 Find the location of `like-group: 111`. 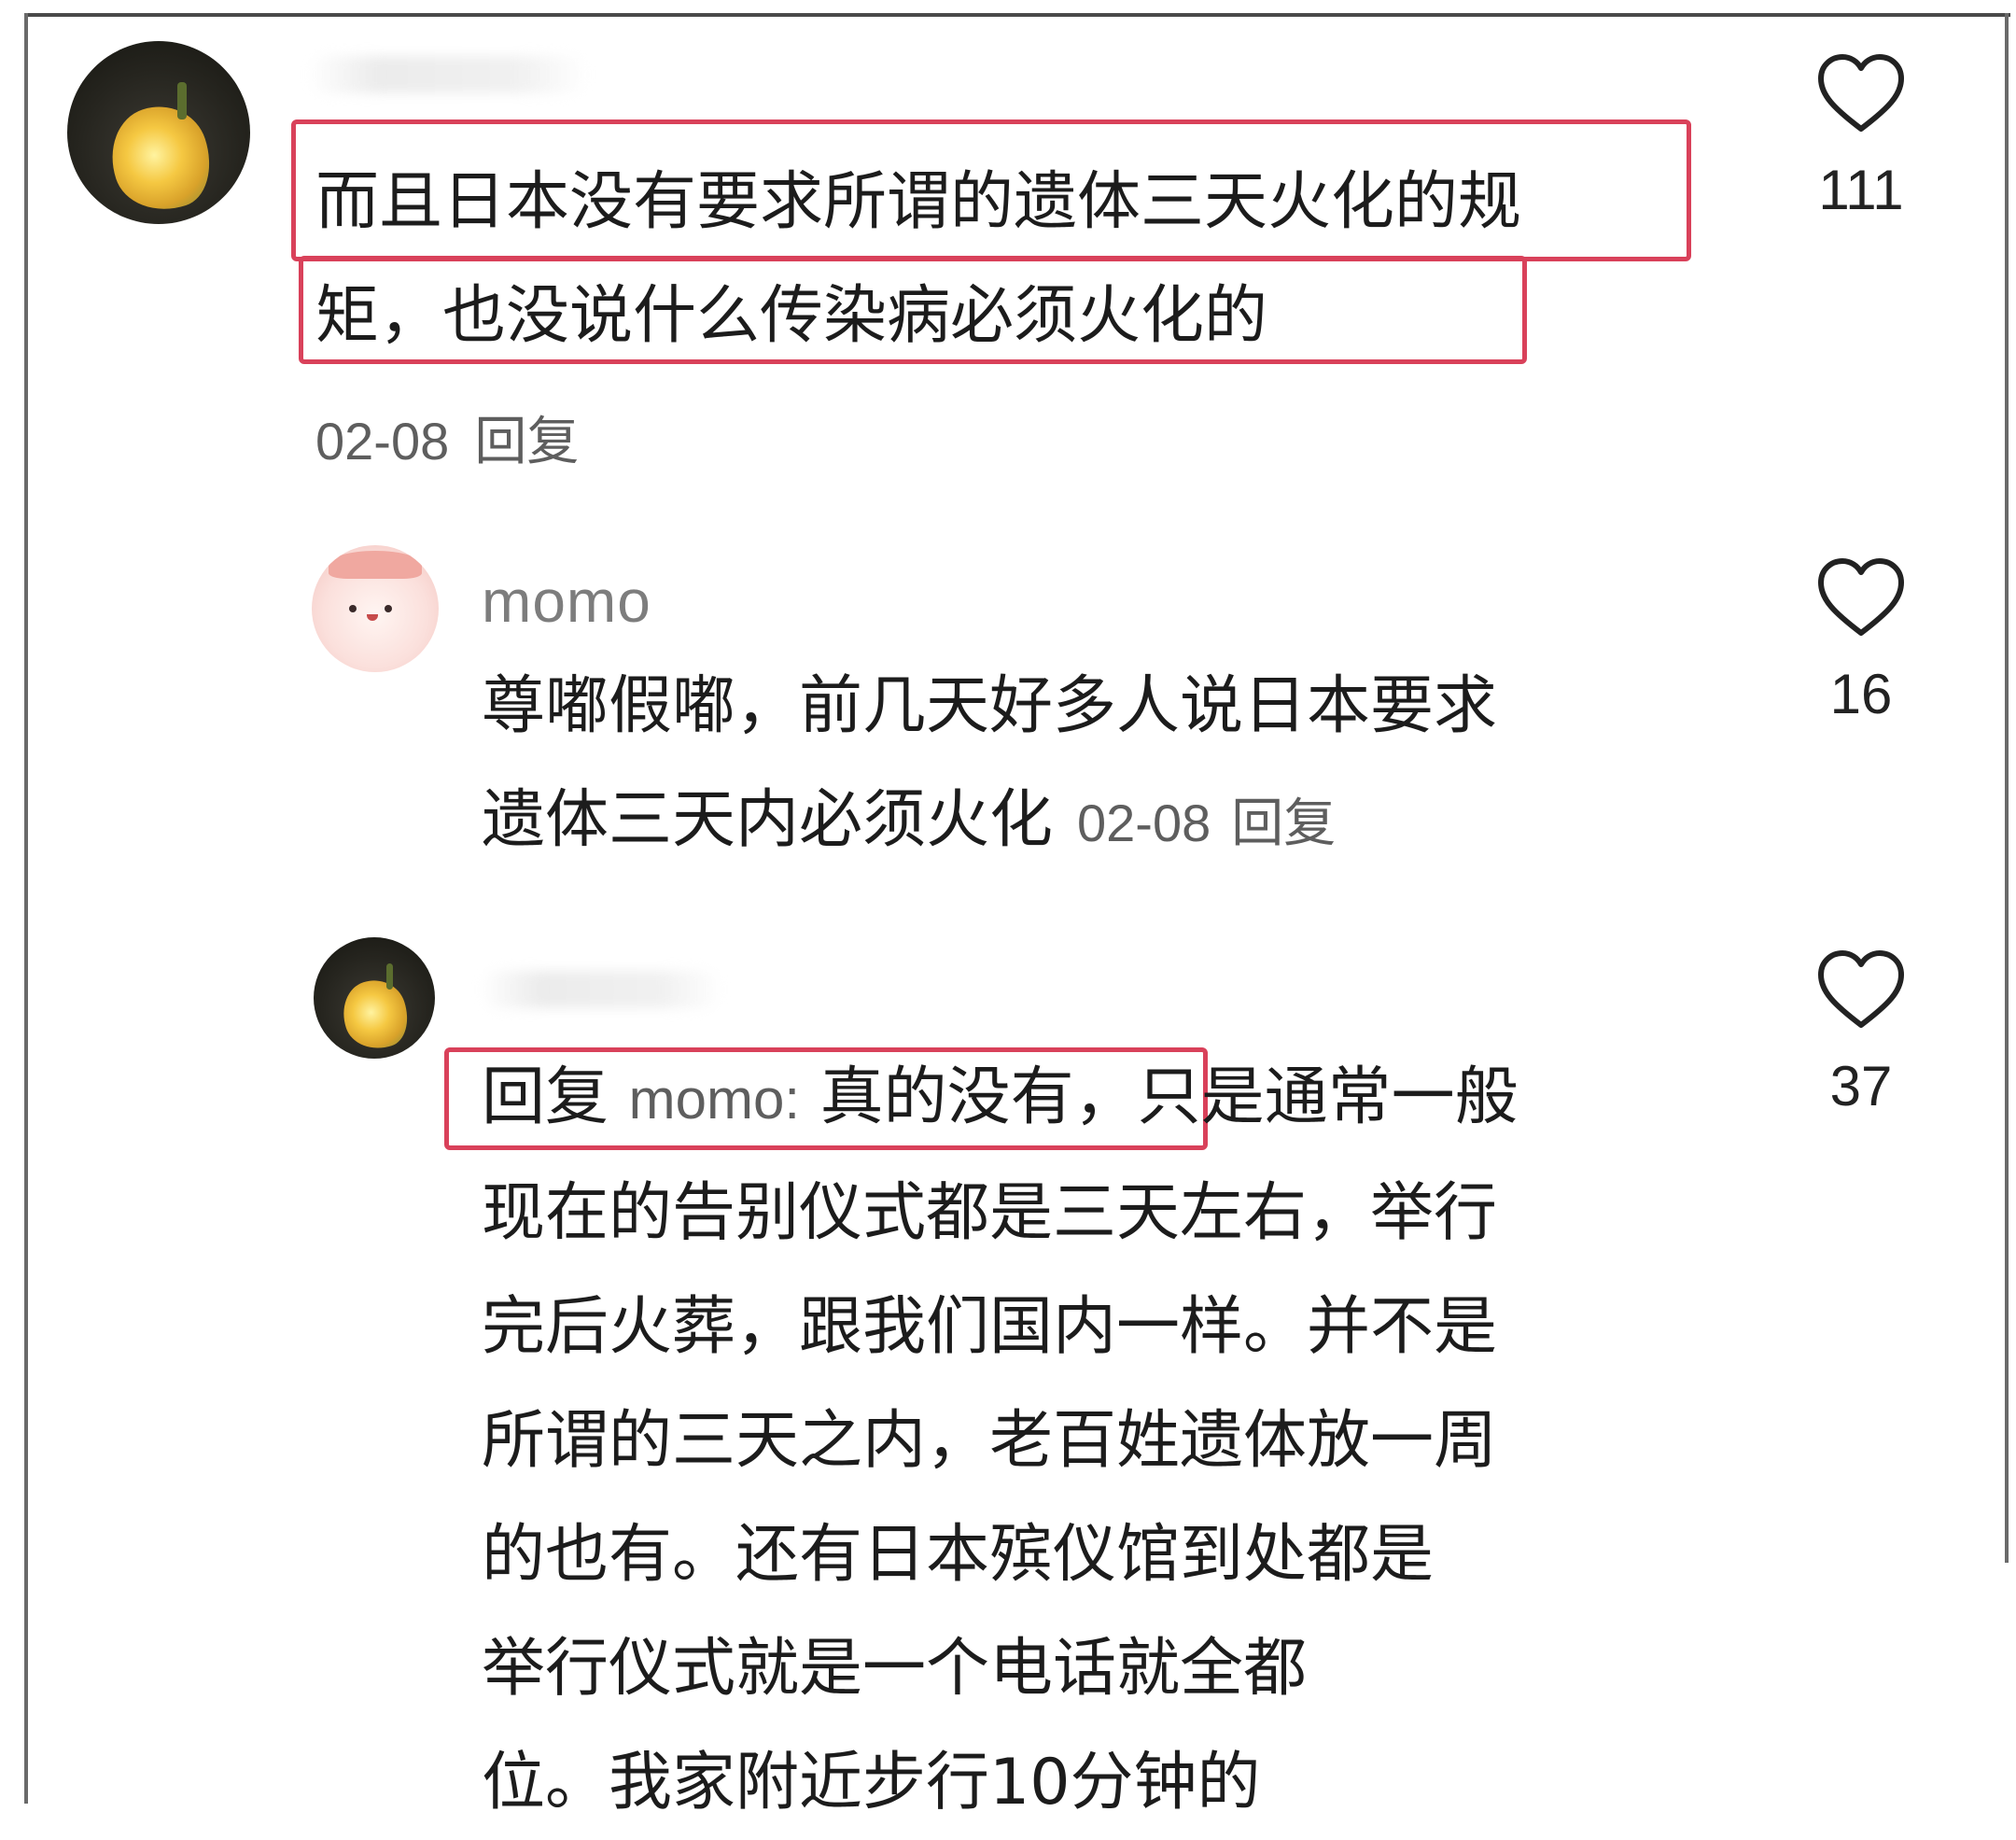

like-group: 111 is located at coordinates (1861, 135).